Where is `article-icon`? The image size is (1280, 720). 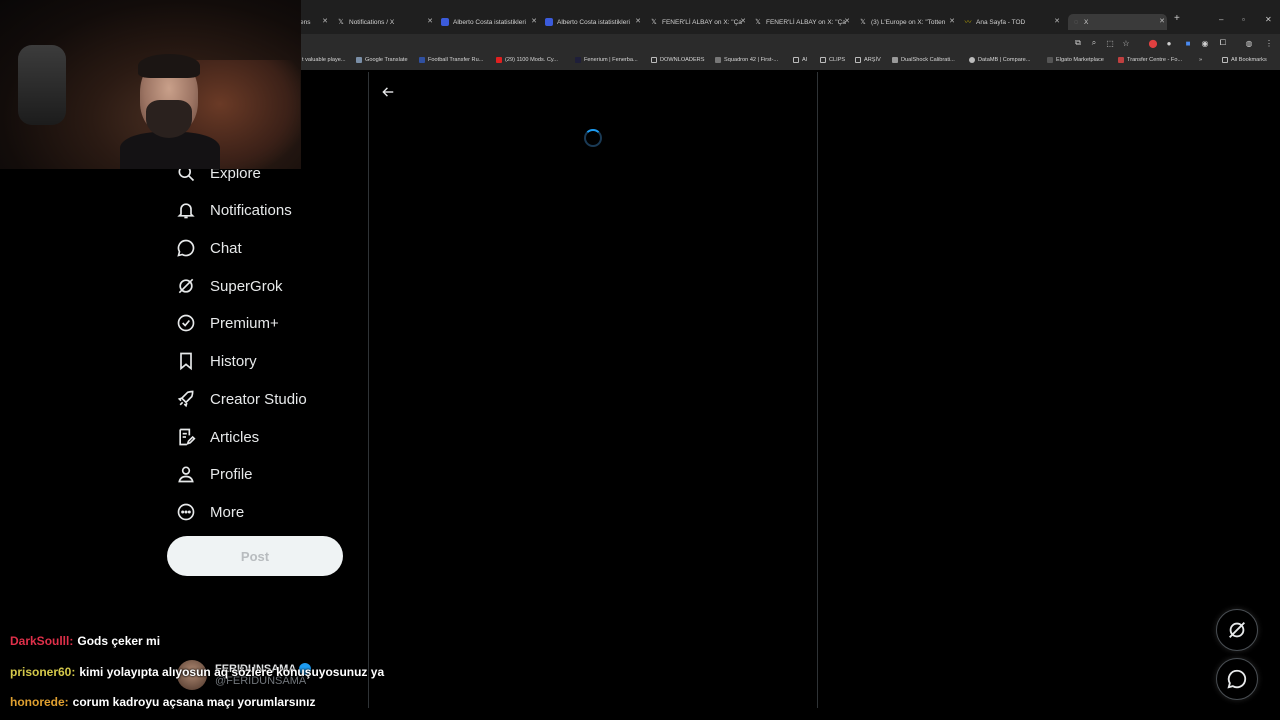
article-icon is located at coordinates (187, 437).